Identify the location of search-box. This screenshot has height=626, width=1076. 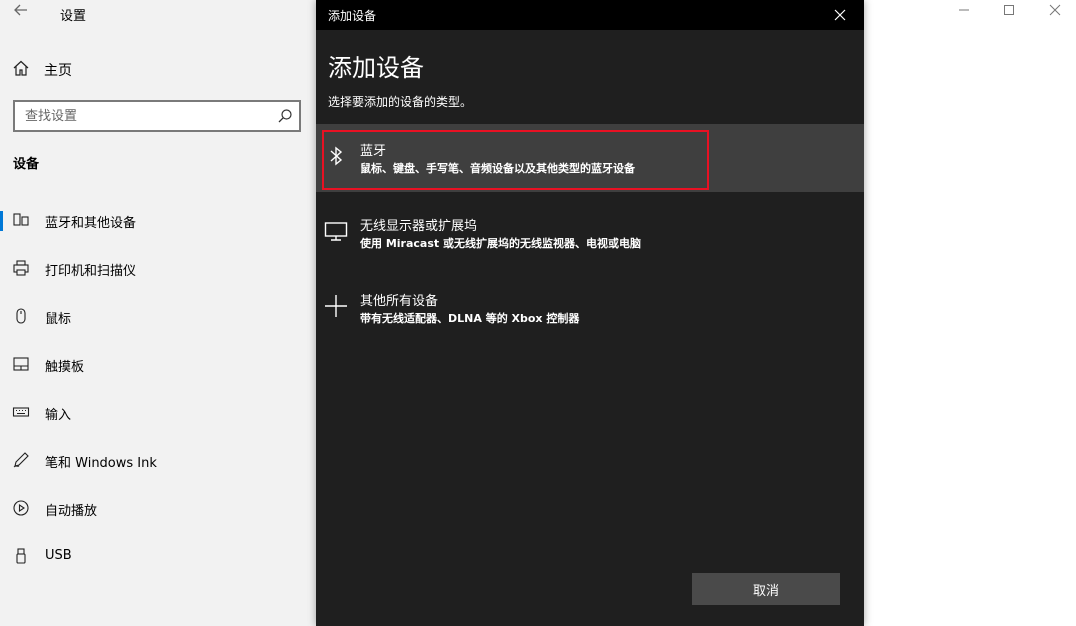
(157, 116).